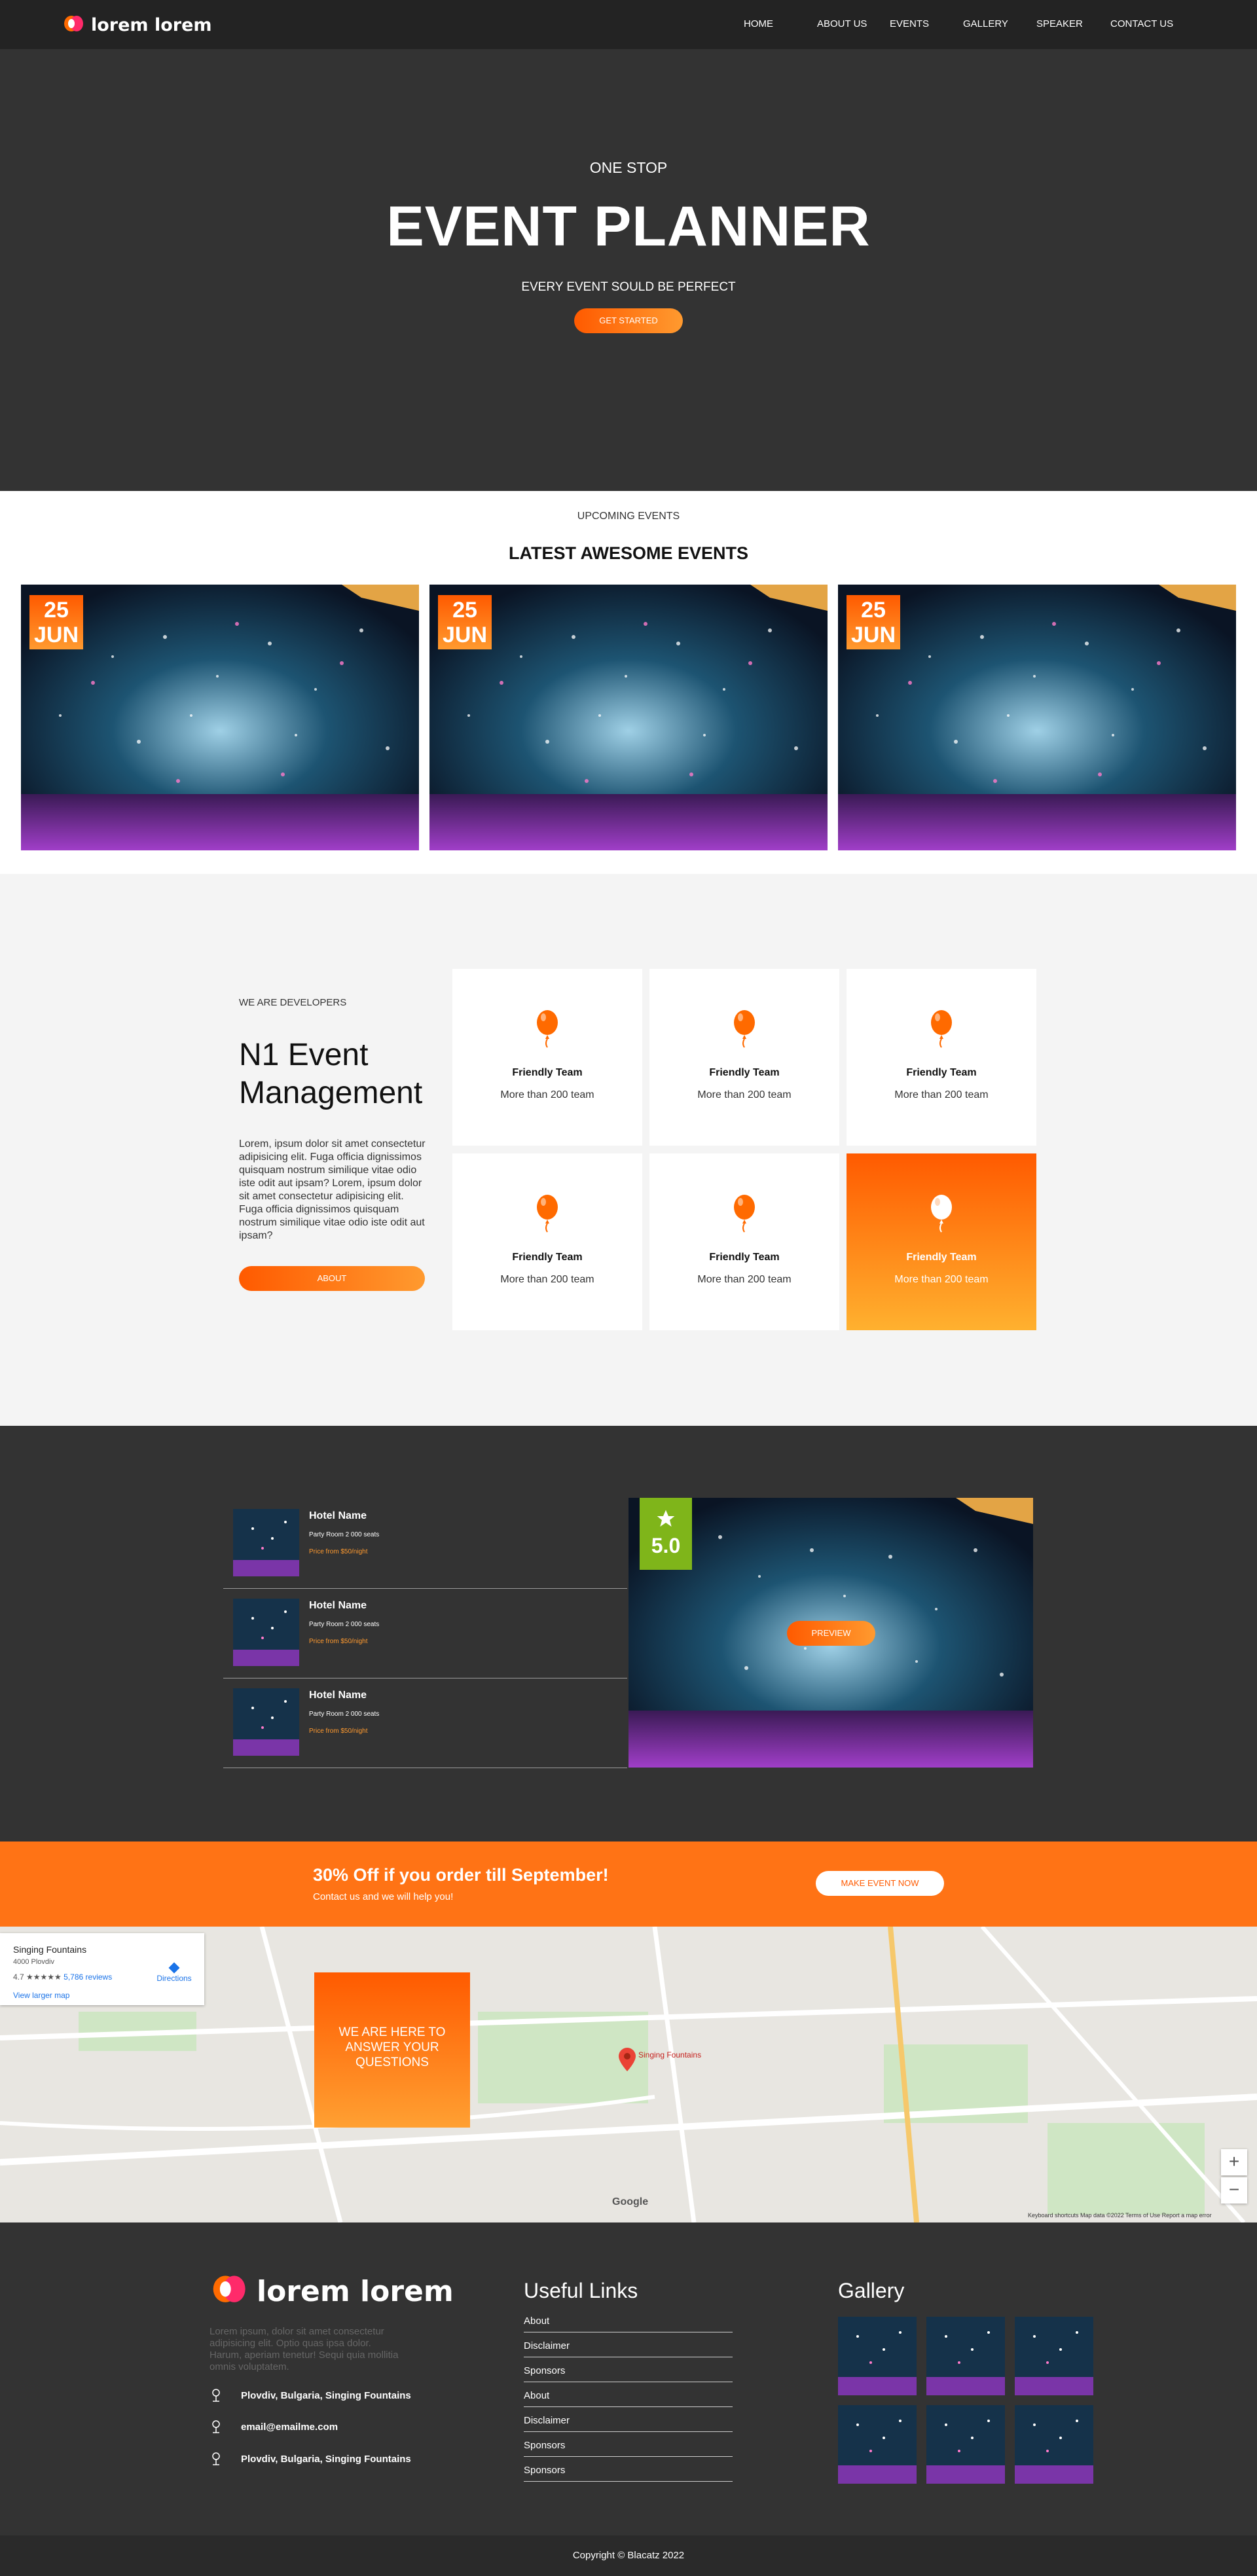 The height and width of the screenshot is (2576, 1257). Describe the element at coordinates (842, 23) in the screenshot. I see `nav-about-us: ABOUT US` at that location.